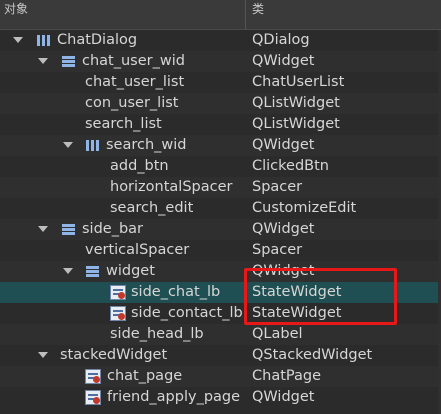 The image size is (441, 414). I want to click on tree-item-class: CustomizeEdit, so click(304, 208).